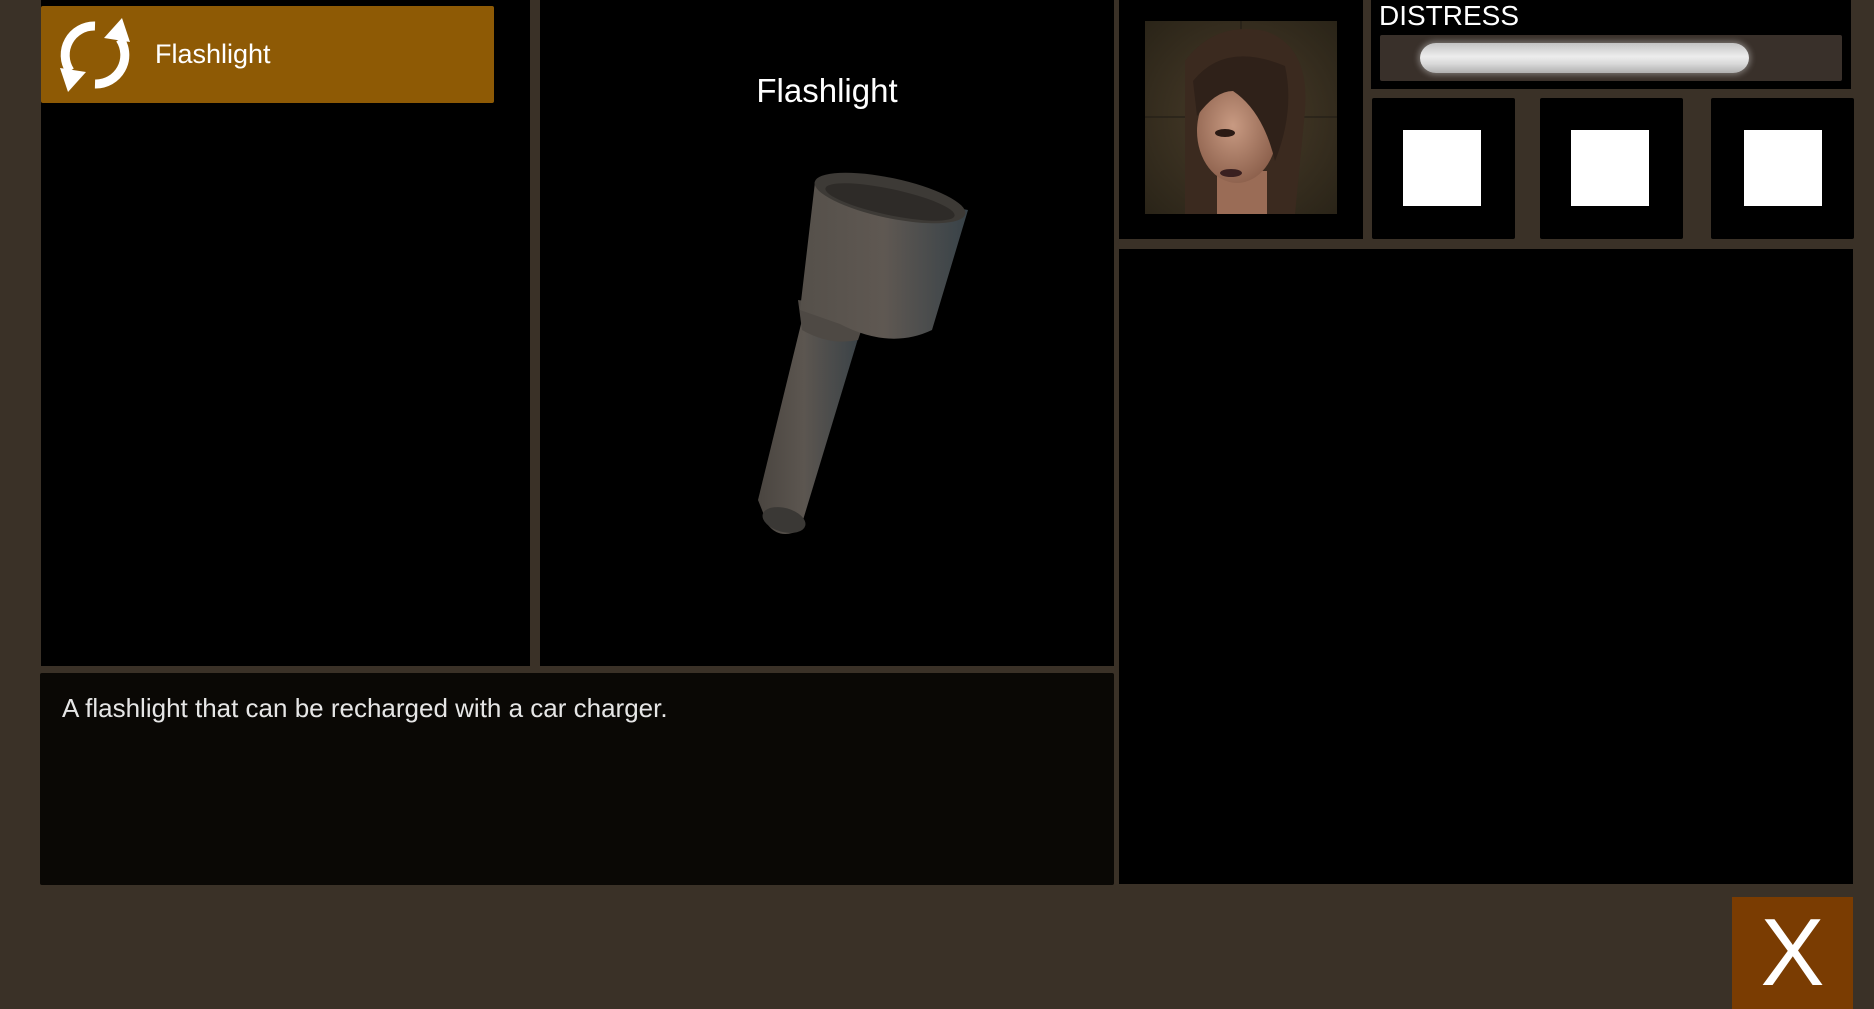  I want to click on distress-bar, so click(1611, 58).